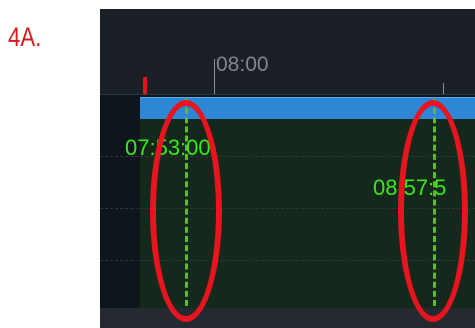  Describe the element at coordinates (186, 211) in the screenshot. I see `start-marker-highlight-ellipse` at that location.